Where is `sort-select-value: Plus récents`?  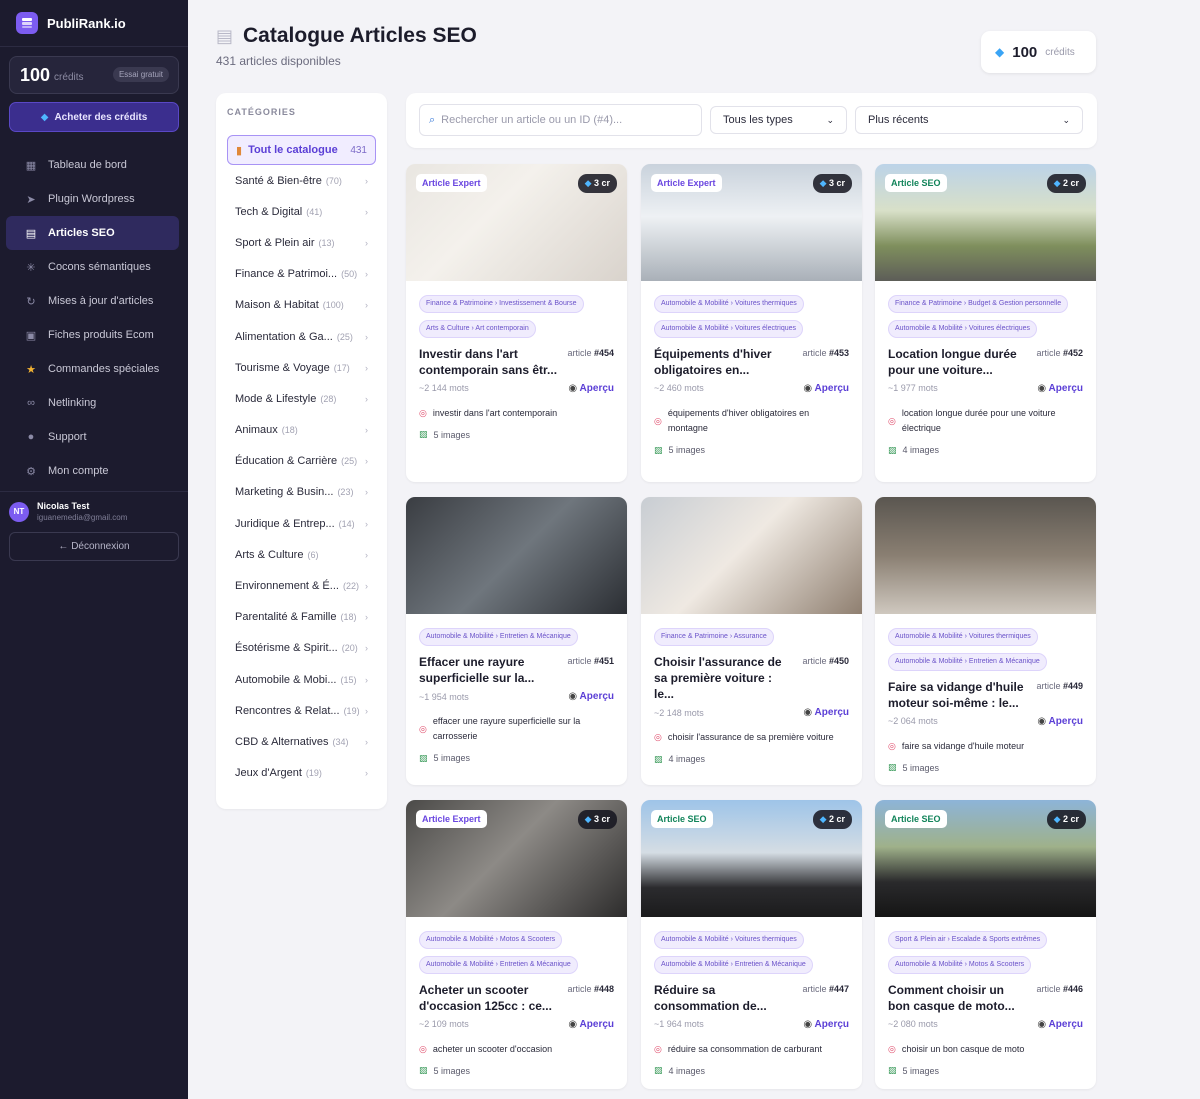
sort-select-value: Plus récents is located at coordinates (898, 120).